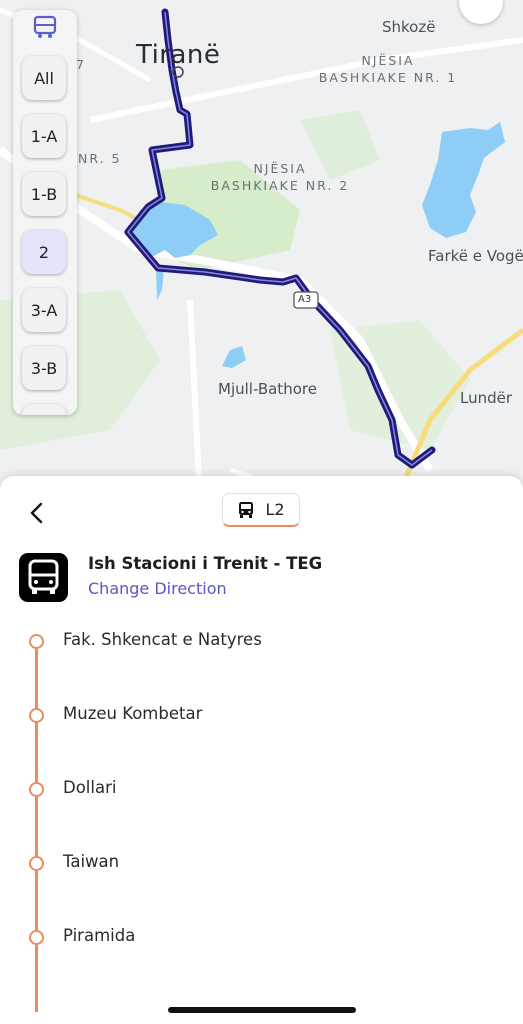 The height and width of the screenshot is (1024, 523). What do you see at coordinates (44, 368) in the screenshot?
I see `route-chip-3b: 3-B` at bounding box center [44, 368].